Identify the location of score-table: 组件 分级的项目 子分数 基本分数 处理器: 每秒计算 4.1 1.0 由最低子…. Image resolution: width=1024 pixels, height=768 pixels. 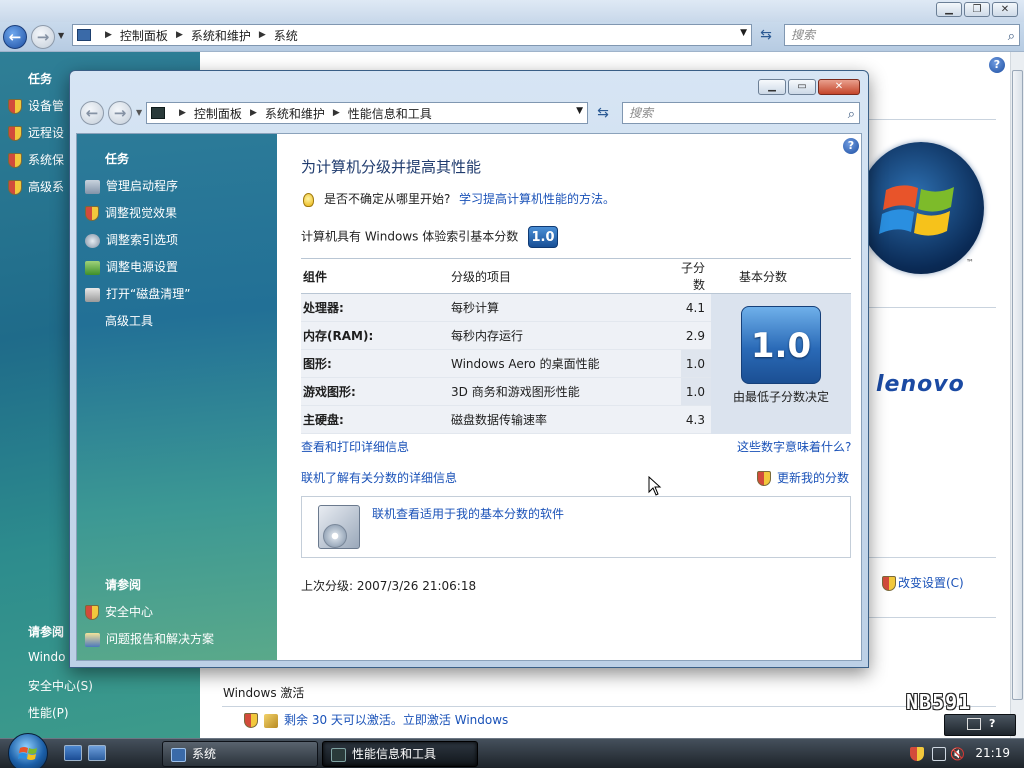
(576, 346).